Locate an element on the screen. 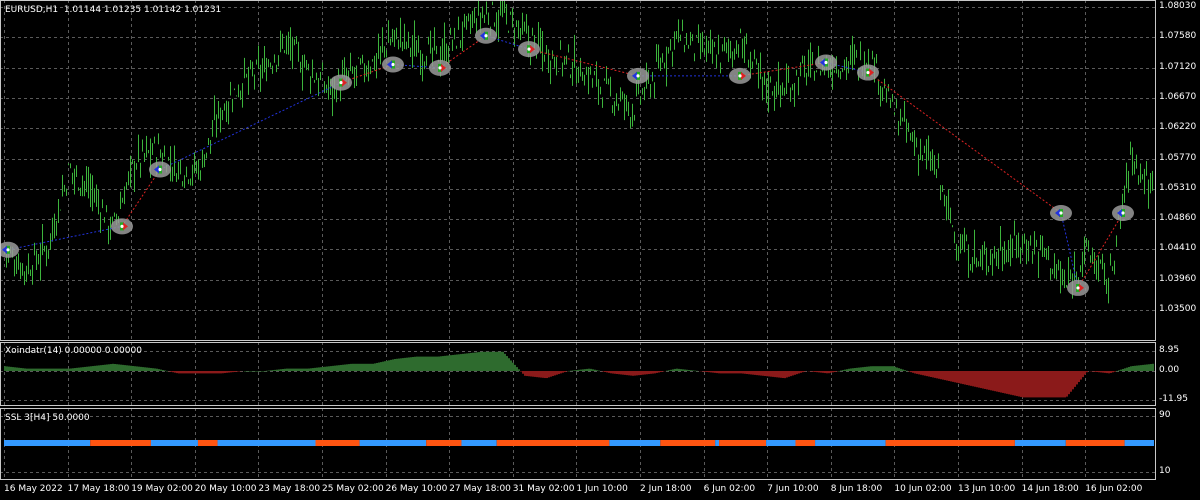 The height and width of the screenshot is (500, 1200). price-tick-label: 1.06220 is located at coordinates (1178, 127).